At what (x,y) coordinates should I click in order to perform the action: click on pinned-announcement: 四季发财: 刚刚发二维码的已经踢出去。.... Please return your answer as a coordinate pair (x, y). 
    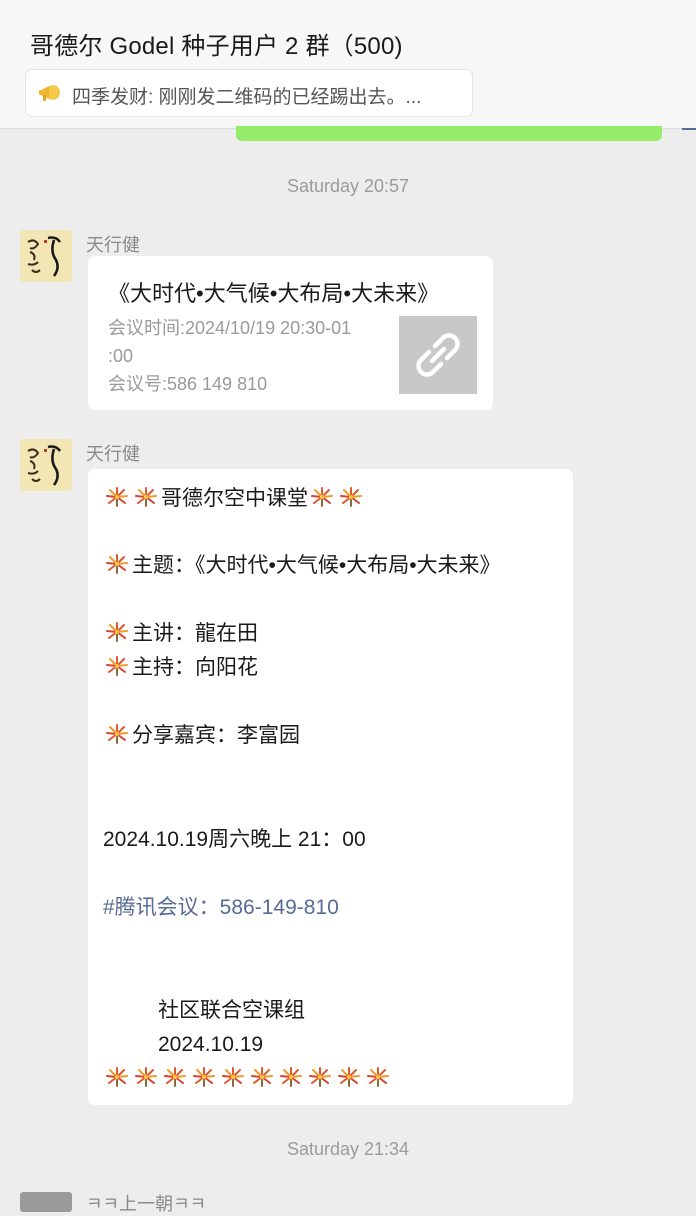
    Looking at the image, I should click on (249, 93).